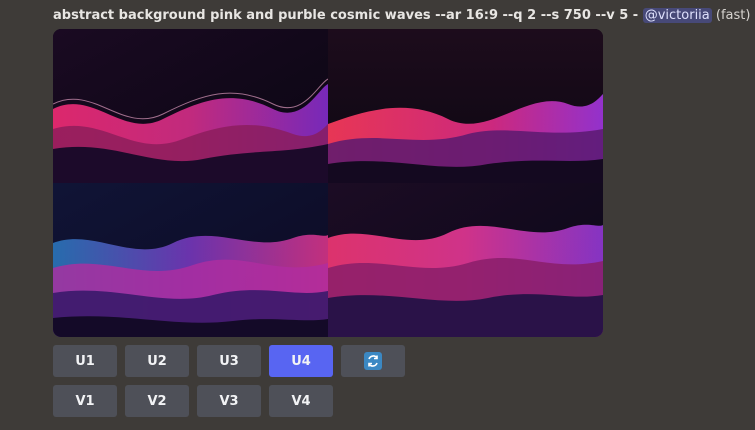  I want to click on upscale-button-u1: U1, so click(85, 361).